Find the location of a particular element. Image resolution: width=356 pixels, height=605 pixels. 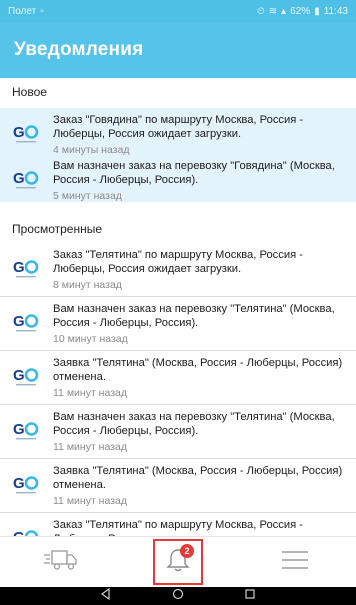

wifi-icon: ≋ is located at coordinates (273, 11).